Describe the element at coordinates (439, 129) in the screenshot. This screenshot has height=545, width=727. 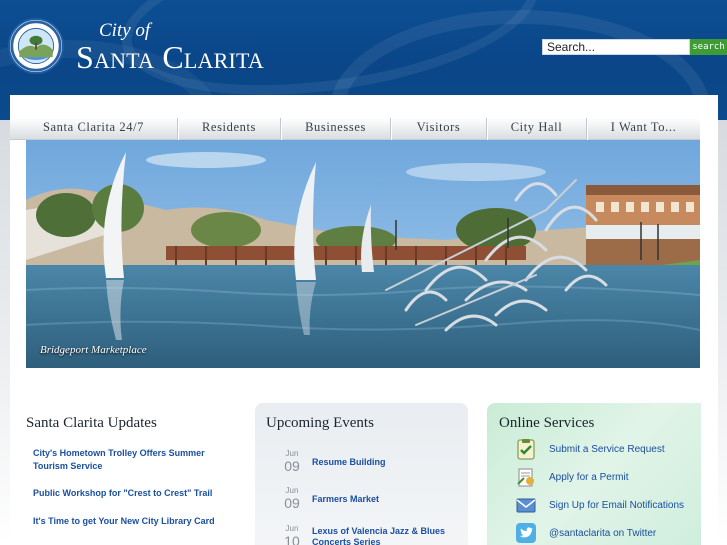
I see `nav-item-visitors: Visitors` at that location.